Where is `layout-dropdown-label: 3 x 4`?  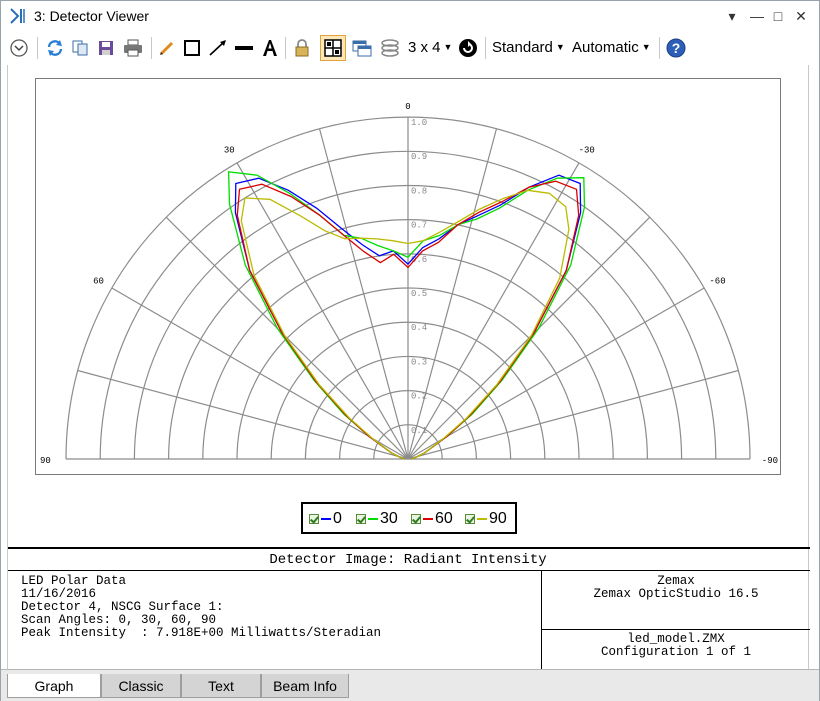
layout-dropdown-label: 3 x 4 is located at coordinates (424, 47).